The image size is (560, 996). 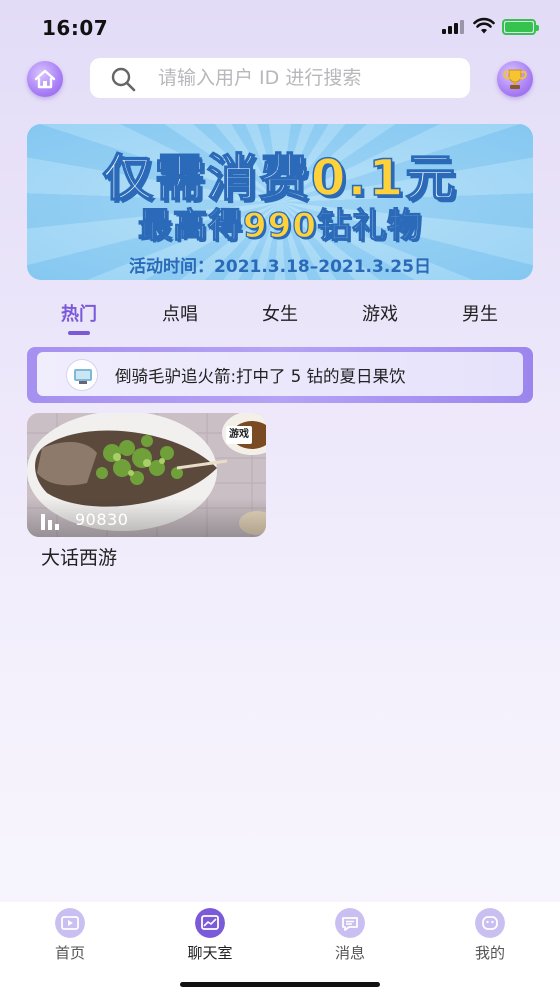 I want to click on signal-icon, so click(x=454, y=27).